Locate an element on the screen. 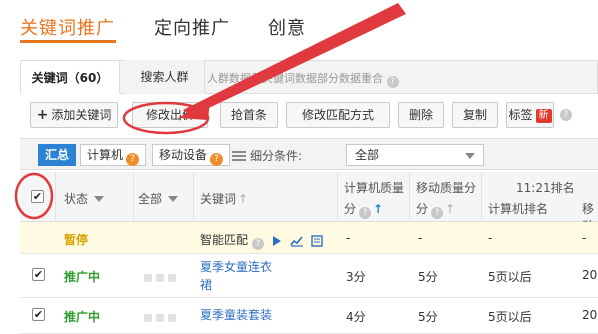  summary-tab: 汇总 is located at coordinates (57, 155).